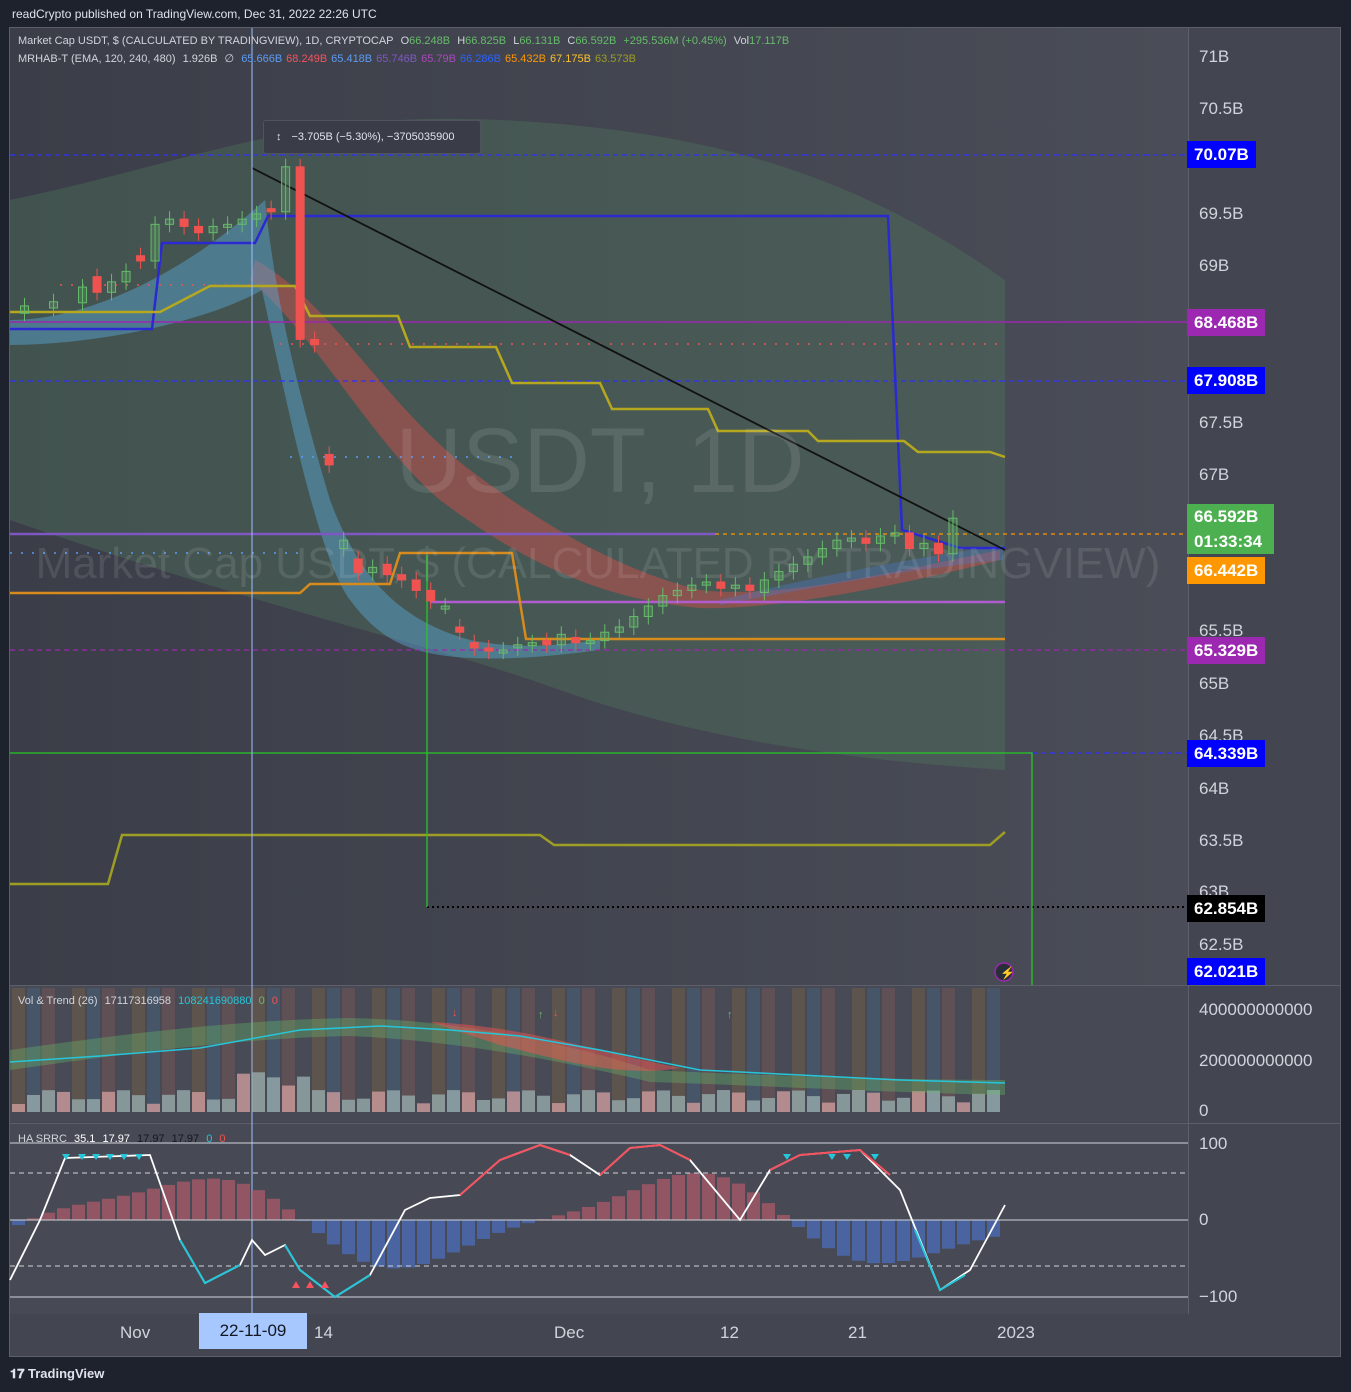 The image size is (1351, 1392). I want to click on price-box-66.442: 66.442B, so click(1226, 570).